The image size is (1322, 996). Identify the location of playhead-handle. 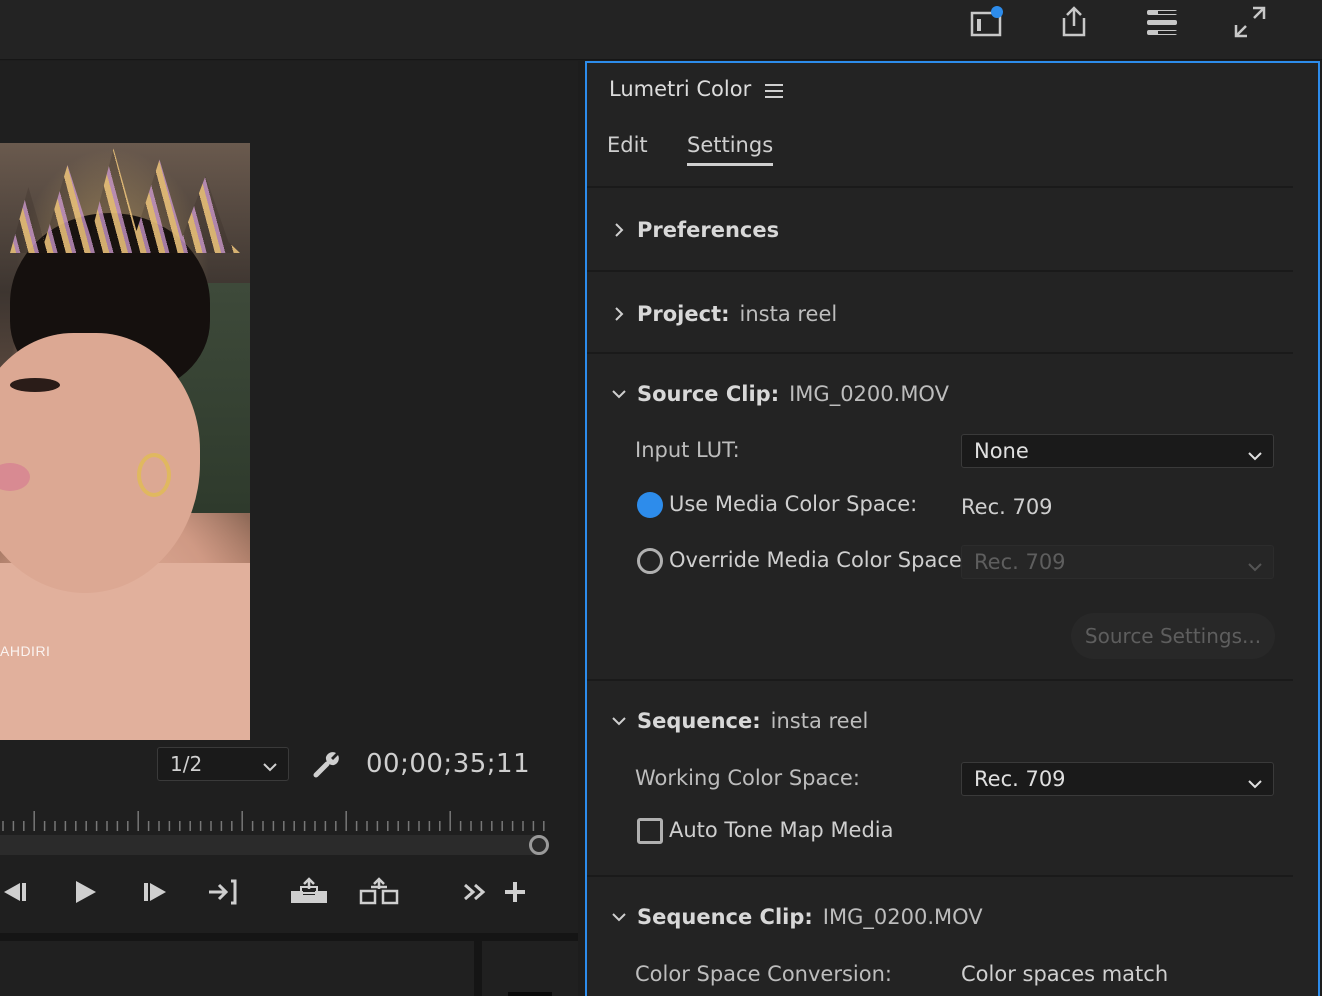
(539, 845).